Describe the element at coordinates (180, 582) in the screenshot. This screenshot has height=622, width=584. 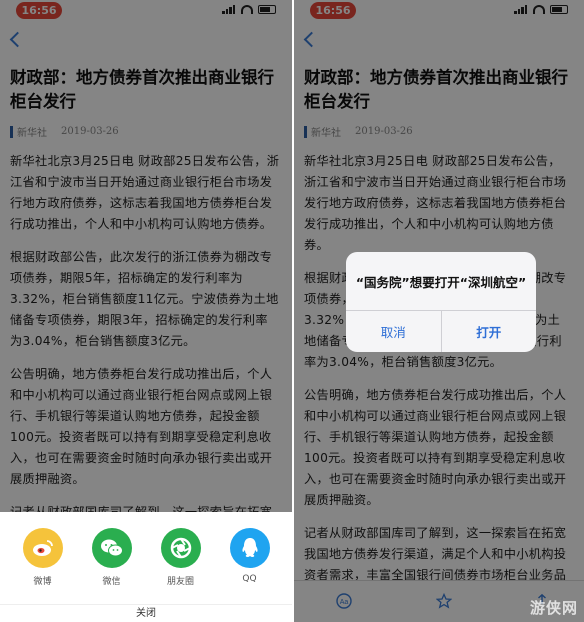
I see `share-label: 朋友圈` at that location.